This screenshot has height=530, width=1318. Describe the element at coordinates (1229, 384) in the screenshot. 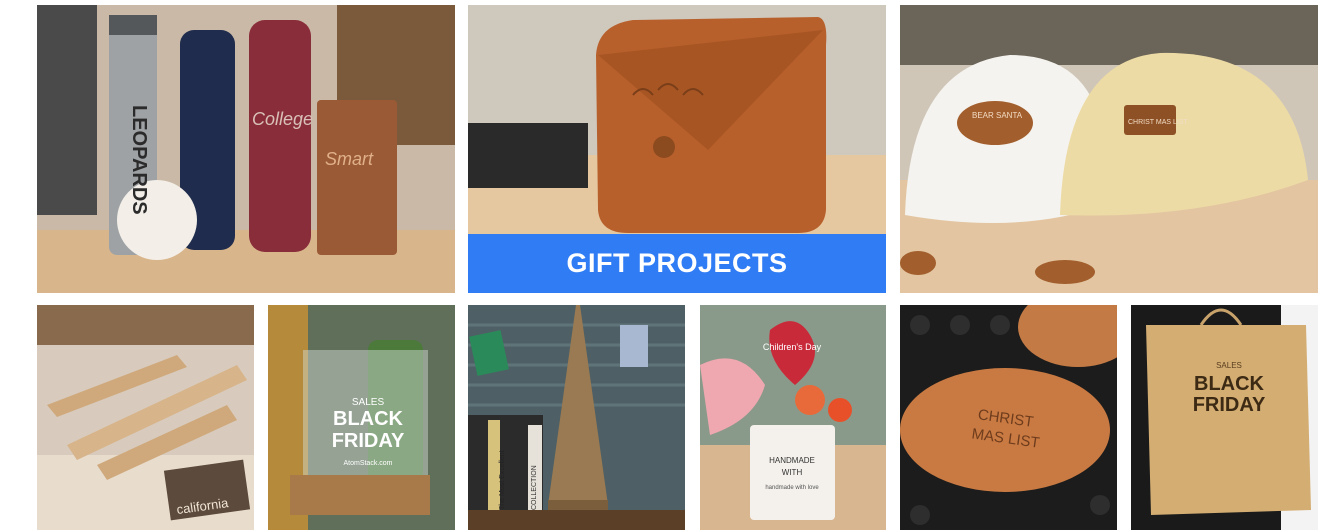

I see `bag-black: BLACK` at that location.